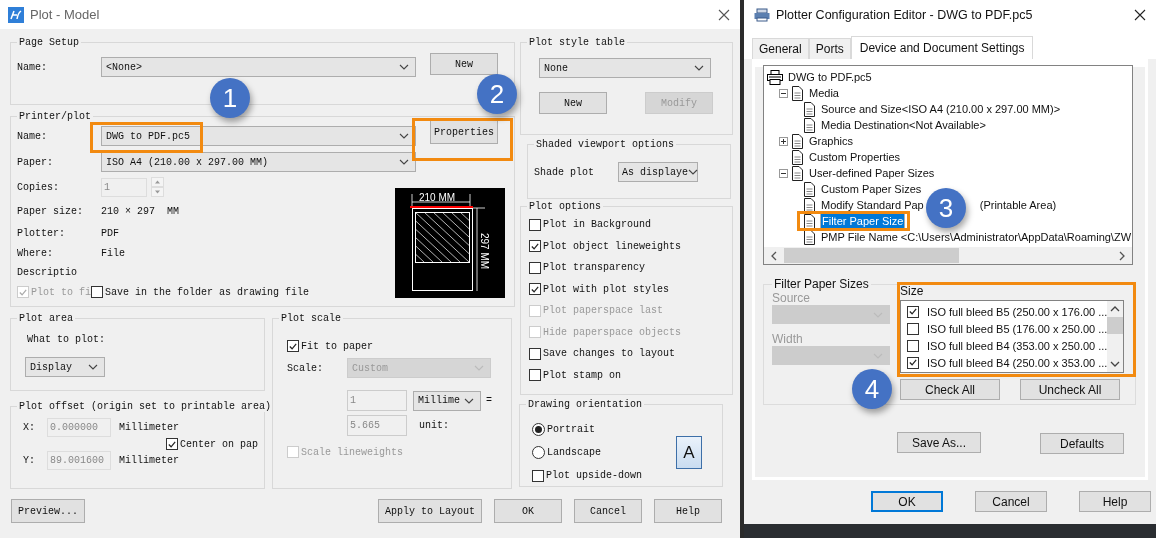  Describe the element at coordinates (609, 354) in the screenshot. I see `checkbox-label: Save changes to layout` at that location.